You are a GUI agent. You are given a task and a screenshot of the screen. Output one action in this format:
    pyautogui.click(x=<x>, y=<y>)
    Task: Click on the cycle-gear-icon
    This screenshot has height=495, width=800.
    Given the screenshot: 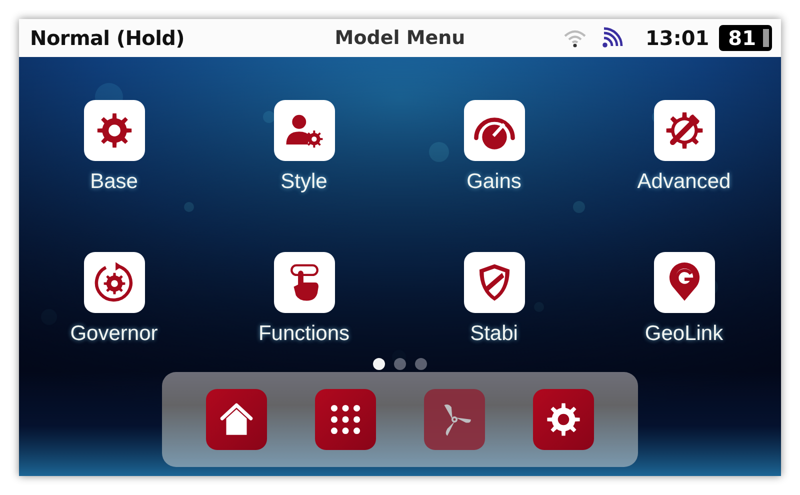 What is the action you would take?
    pyautogui.click(x=114, y=282)
    